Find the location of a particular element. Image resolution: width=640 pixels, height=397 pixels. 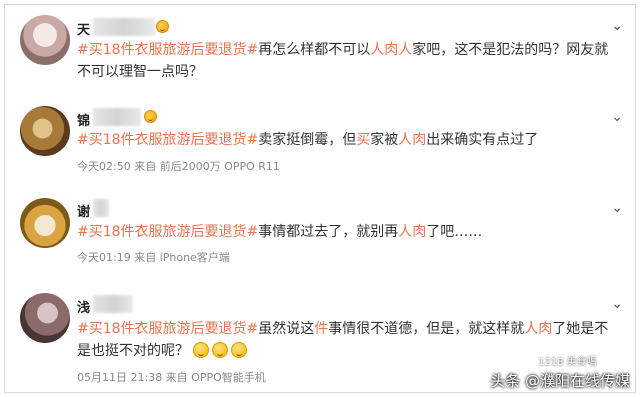

username: 天 is located at coordinates (83, 28).